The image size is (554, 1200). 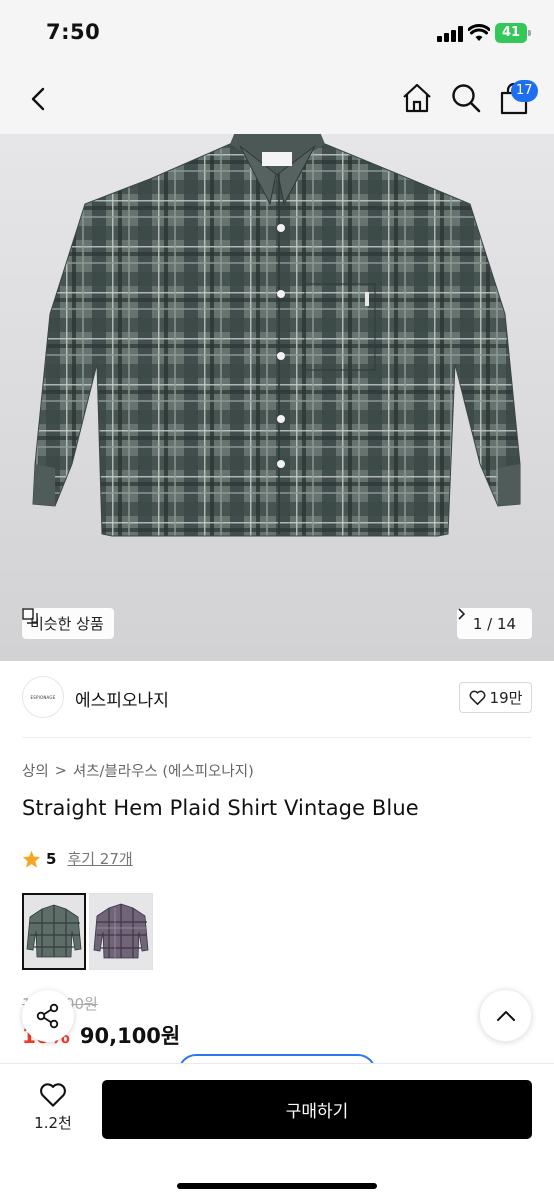 I want to click on status-bar: 7:50 41, so click(x=277, y=32).